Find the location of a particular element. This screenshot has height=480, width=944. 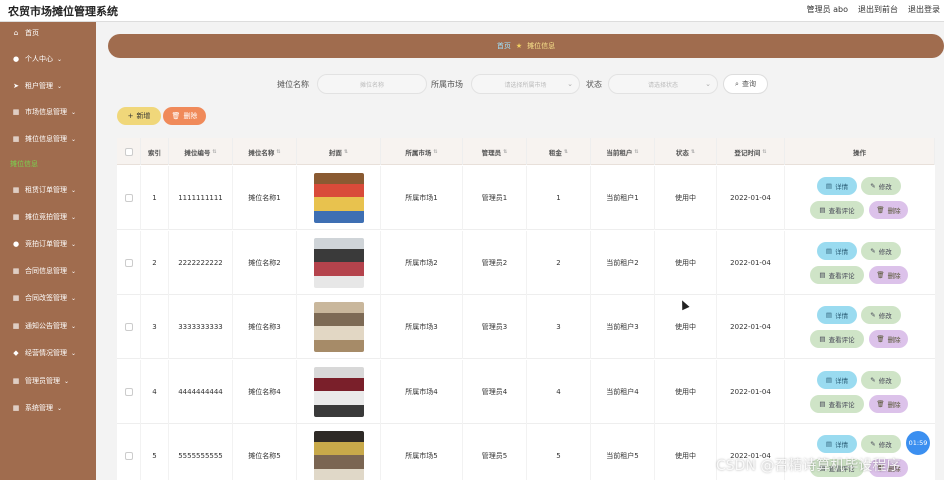

column-header: 封面 ⇅ is located at coordinates (339, 151).